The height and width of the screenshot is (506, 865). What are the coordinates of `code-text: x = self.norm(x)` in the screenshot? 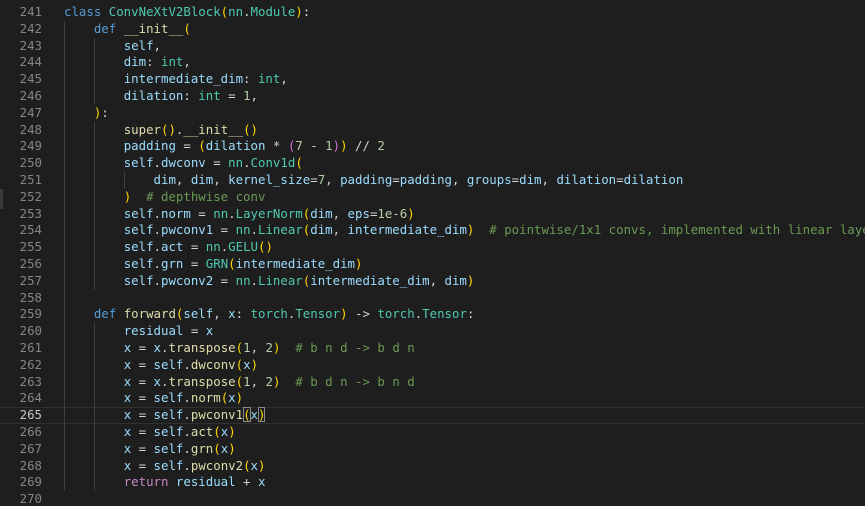 It's located at (153, 398).